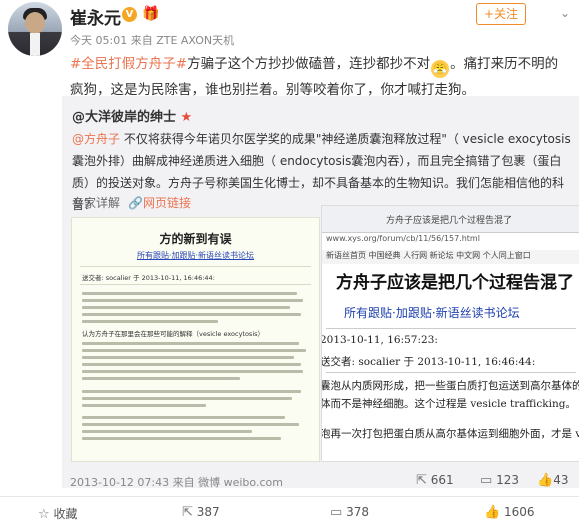 This screenshot has height=526, width=579. What do you see at coordinates (432, 313) in the screenshot?
I see `image2-links: 所有跟贴·加跟贴·新语丝读书论坛` at bounding box center [432, 313].